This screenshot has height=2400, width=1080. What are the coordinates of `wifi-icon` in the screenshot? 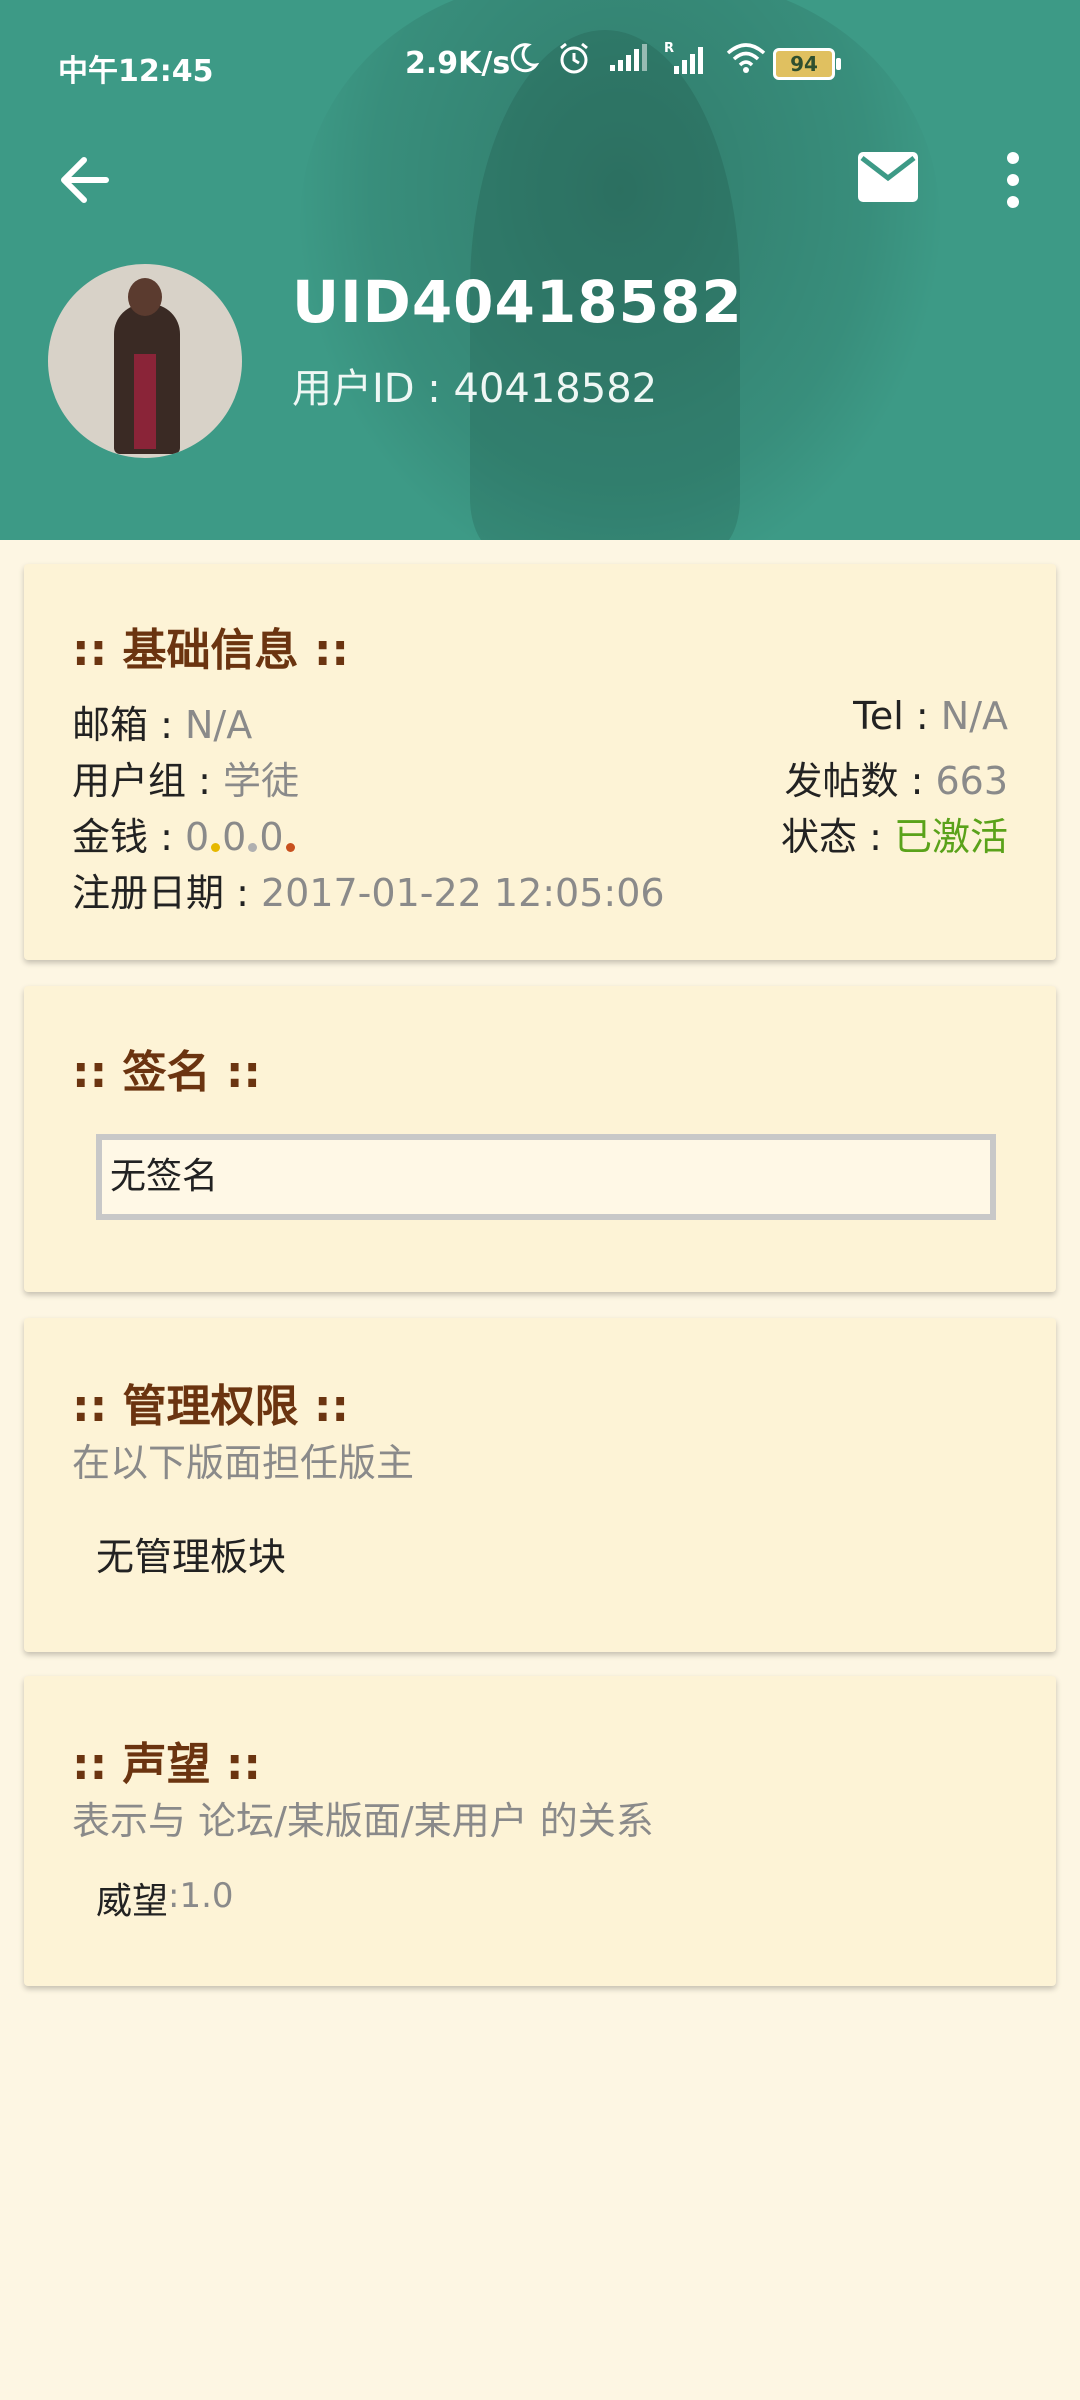 It's located at (746, 58).